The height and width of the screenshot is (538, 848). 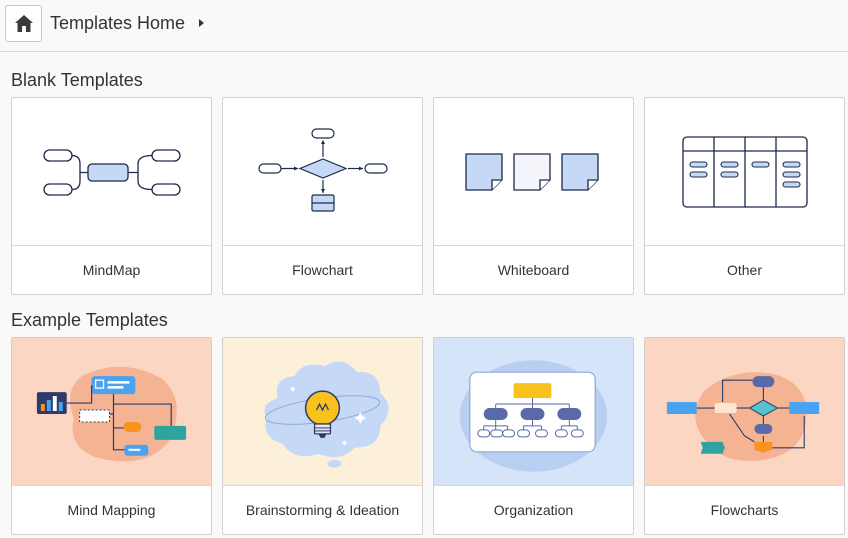 I want to click on home-button, so click(x=23, y=23).